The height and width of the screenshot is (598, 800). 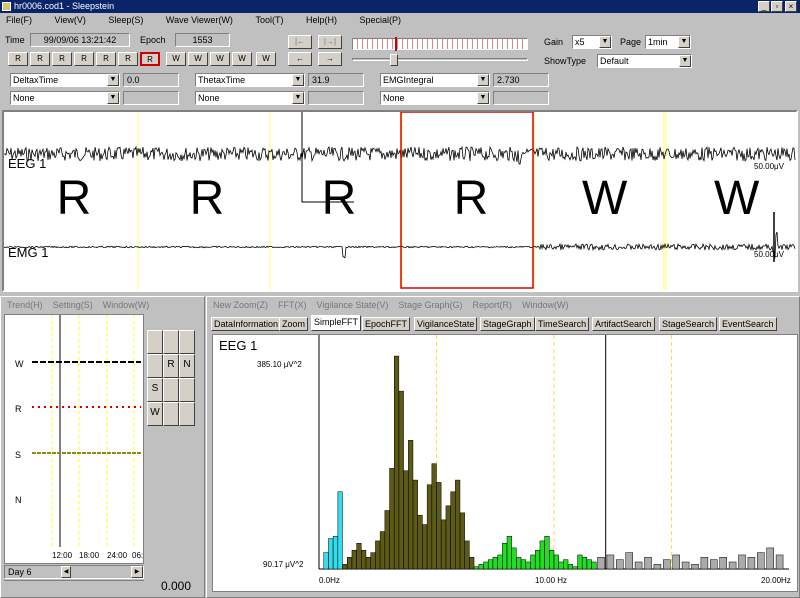 What do you see at coordinates (688, 324) in the screenshot?
I see `tab-stage-search: StageSearch` at bounding box center [688, 324].